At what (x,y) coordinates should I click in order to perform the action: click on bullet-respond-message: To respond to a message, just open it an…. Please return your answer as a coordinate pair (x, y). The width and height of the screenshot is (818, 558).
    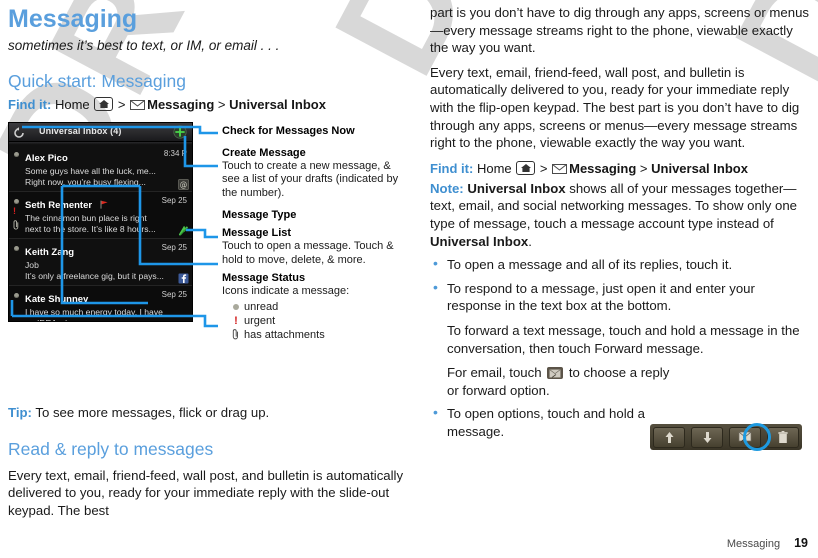
    Looking at the image, I should click on (620, 297).